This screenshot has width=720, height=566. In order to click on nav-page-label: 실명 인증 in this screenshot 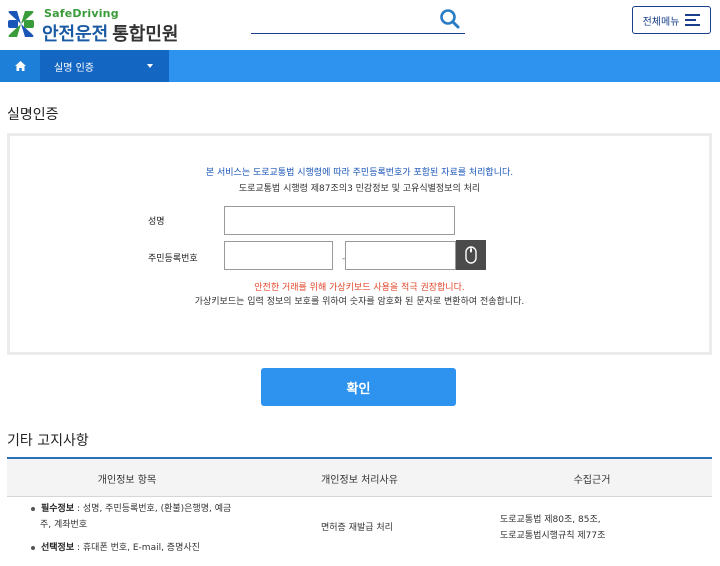, I will do `click(74, 68)`.